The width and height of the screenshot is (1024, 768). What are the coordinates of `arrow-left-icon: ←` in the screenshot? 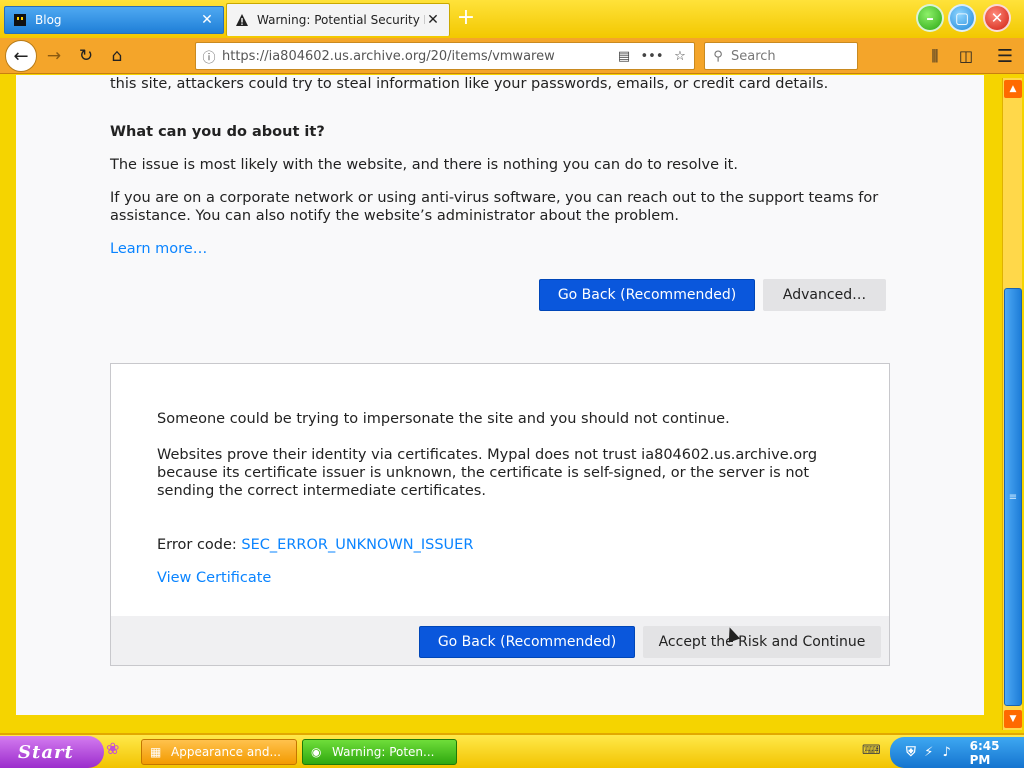 It's located at (21, 56).